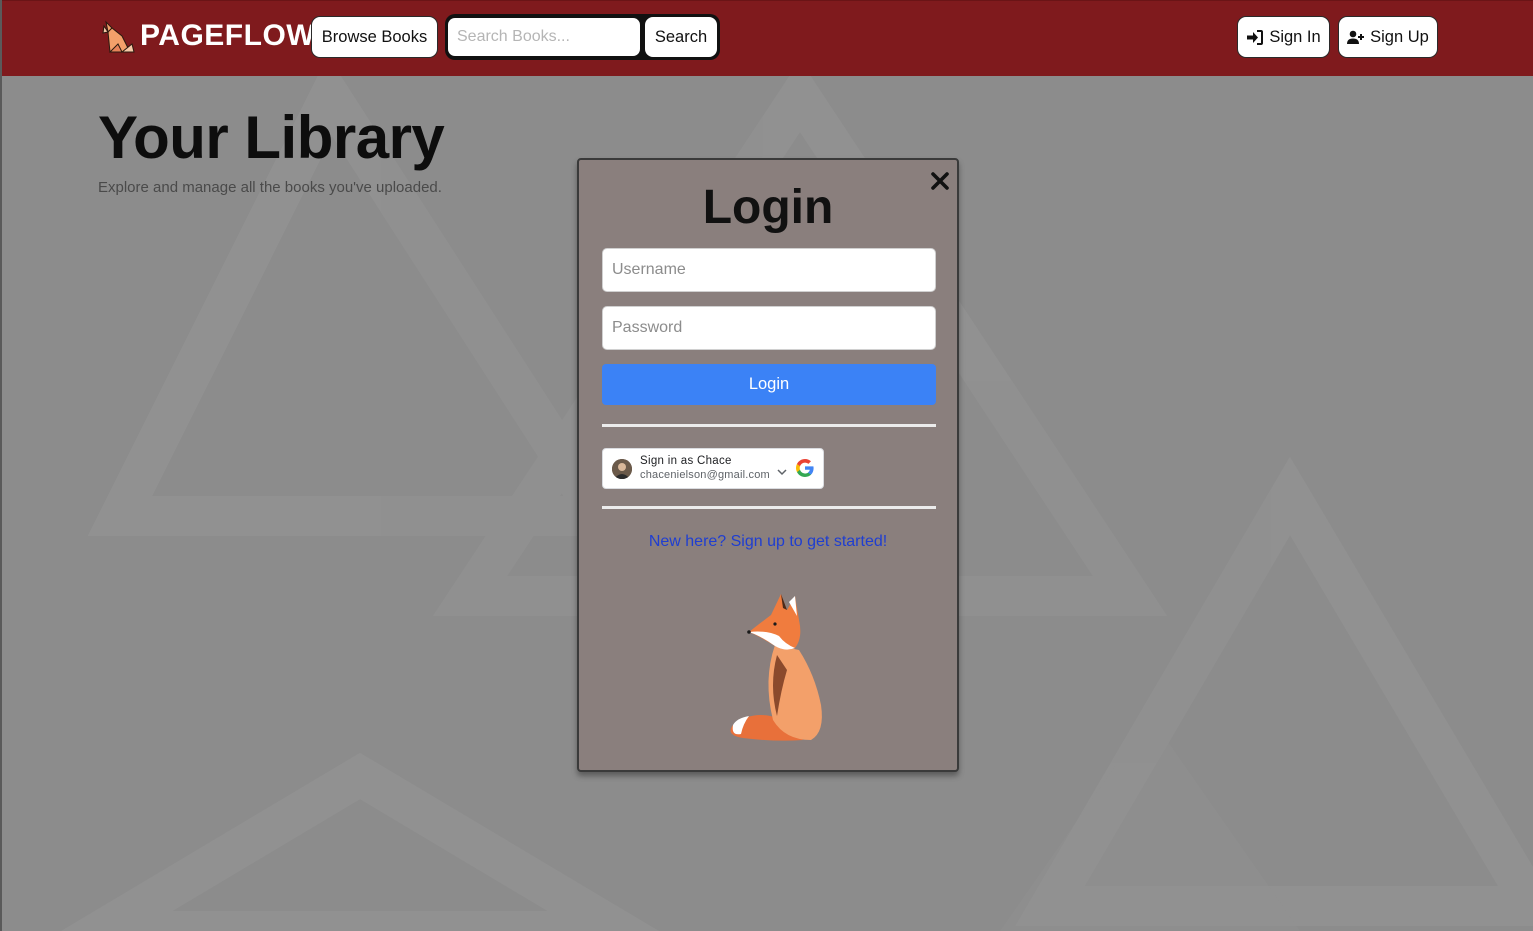 The width and height of the screenshot is (1533, 931). Describe the element at coordinates (769, 270) in the screenshot. I see `username-field` at that location.